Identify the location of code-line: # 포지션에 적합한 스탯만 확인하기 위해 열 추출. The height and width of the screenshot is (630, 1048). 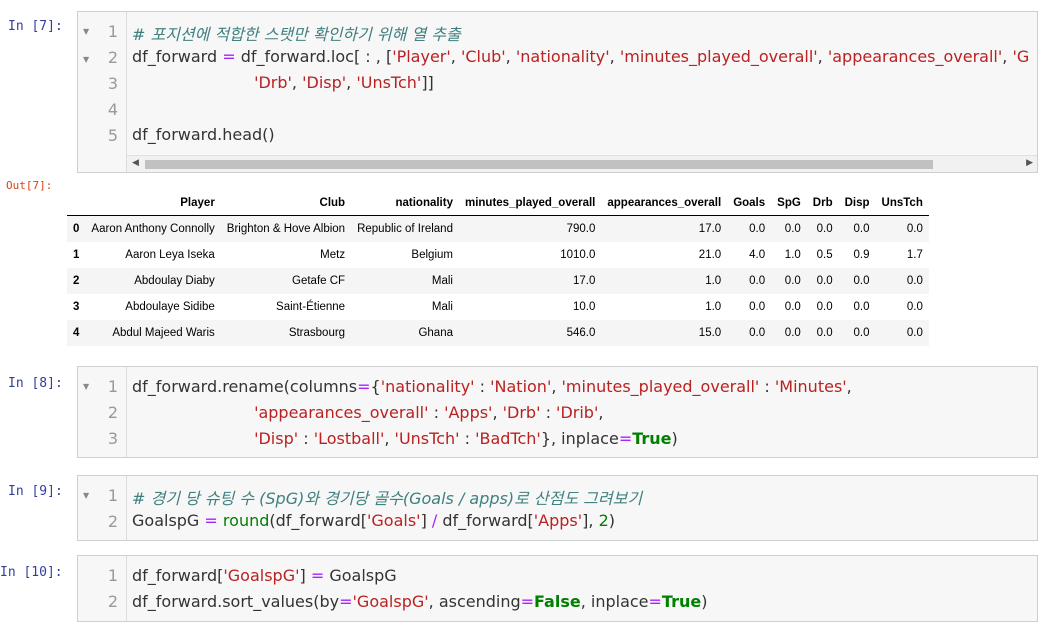
(296, 33).